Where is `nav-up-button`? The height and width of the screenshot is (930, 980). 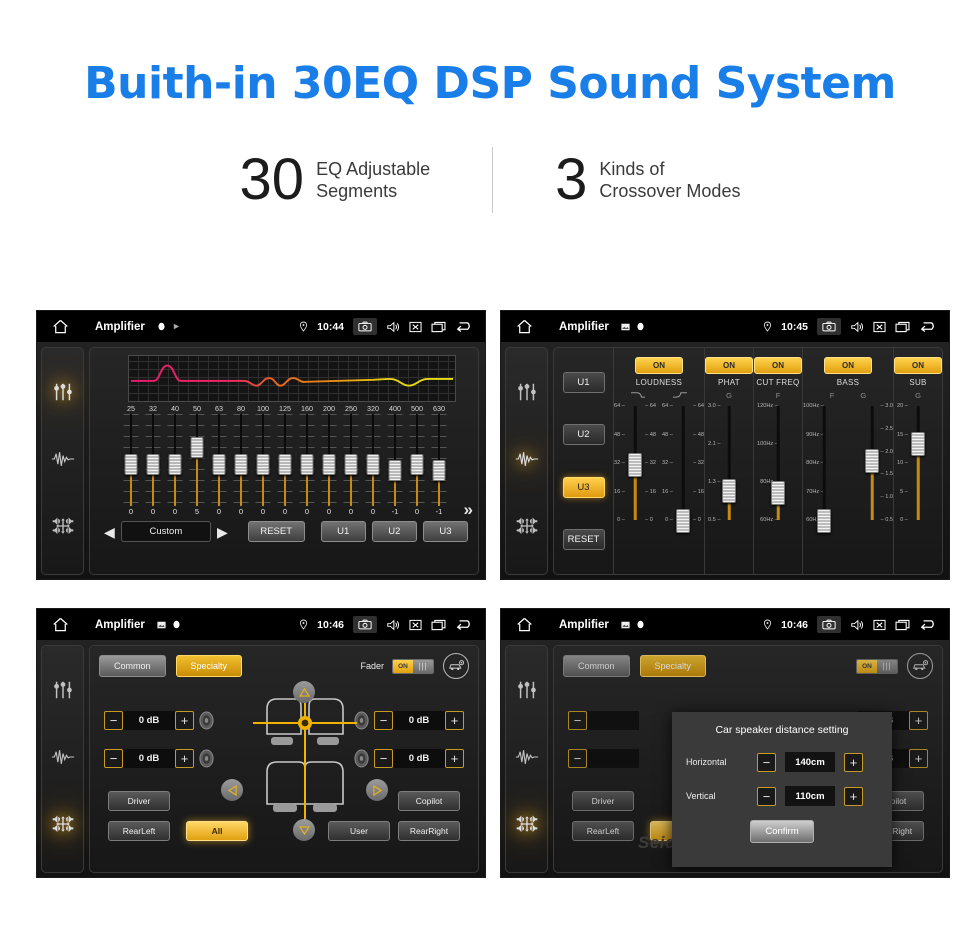
nav-up-button is located at coordinates (304, 692).